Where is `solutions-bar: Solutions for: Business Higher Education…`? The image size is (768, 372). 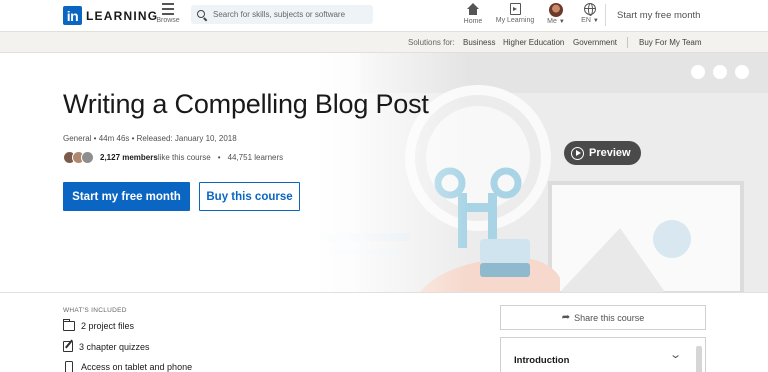 solutions-bar: Solutions for: Business Higher Education… is located at coordinates (384, 42).